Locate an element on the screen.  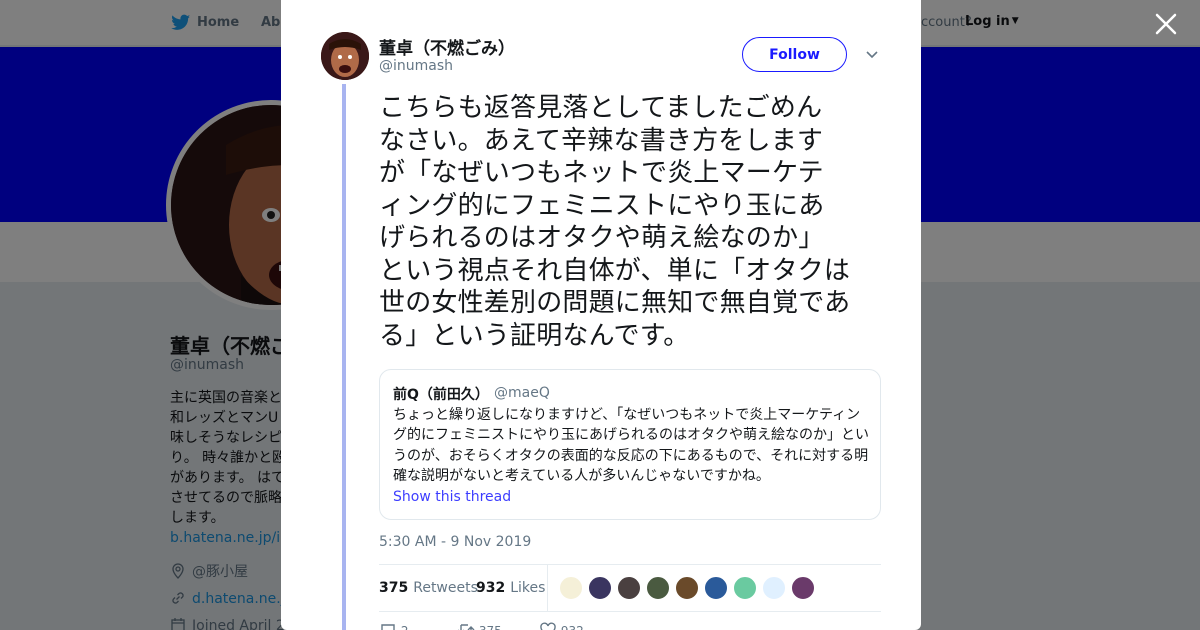
retweet-action: 375 is located at coordinates (479, 626).